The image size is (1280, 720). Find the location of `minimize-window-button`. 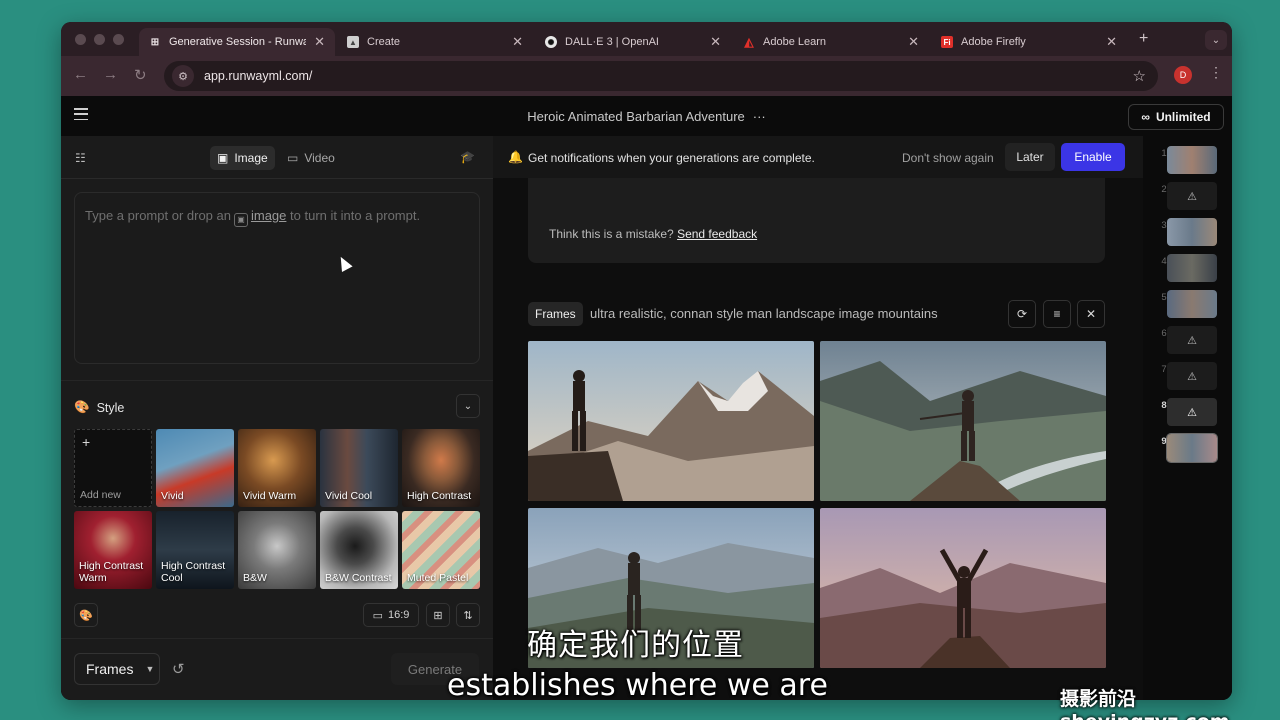

minimize-window-button is located at coordinates (99, 39).